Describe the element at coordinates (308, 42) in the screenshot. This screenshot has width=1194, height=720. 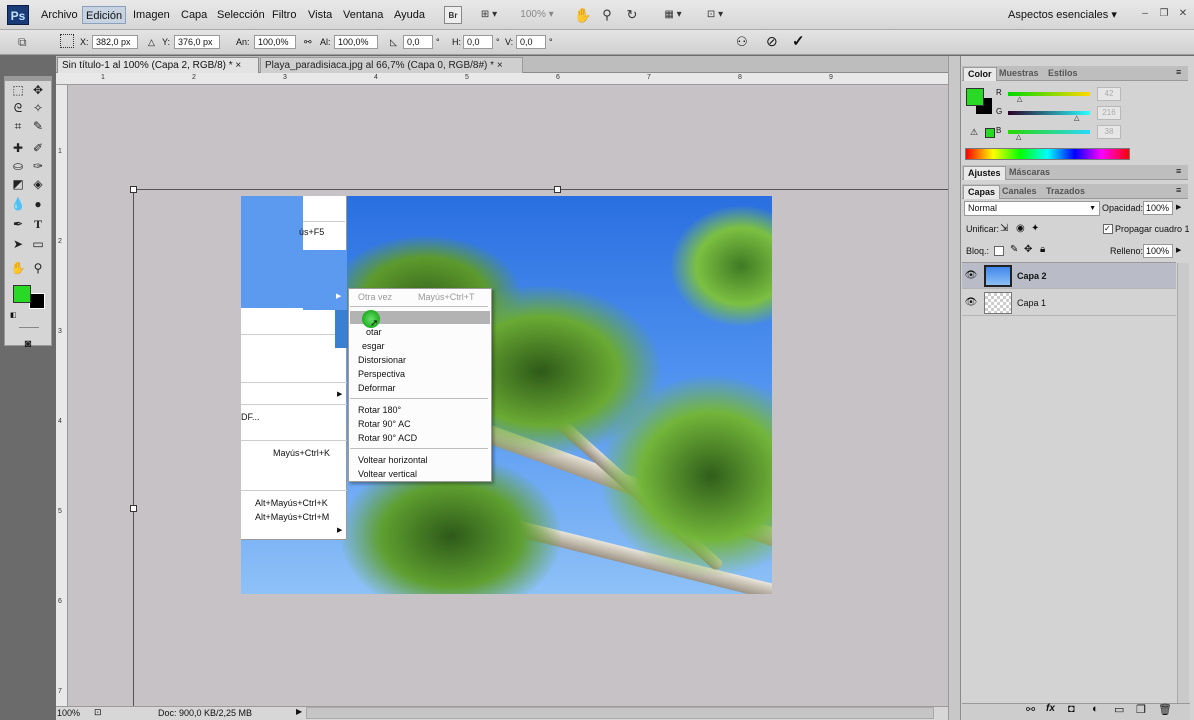
I see `link-icon: ⚯` at that location.